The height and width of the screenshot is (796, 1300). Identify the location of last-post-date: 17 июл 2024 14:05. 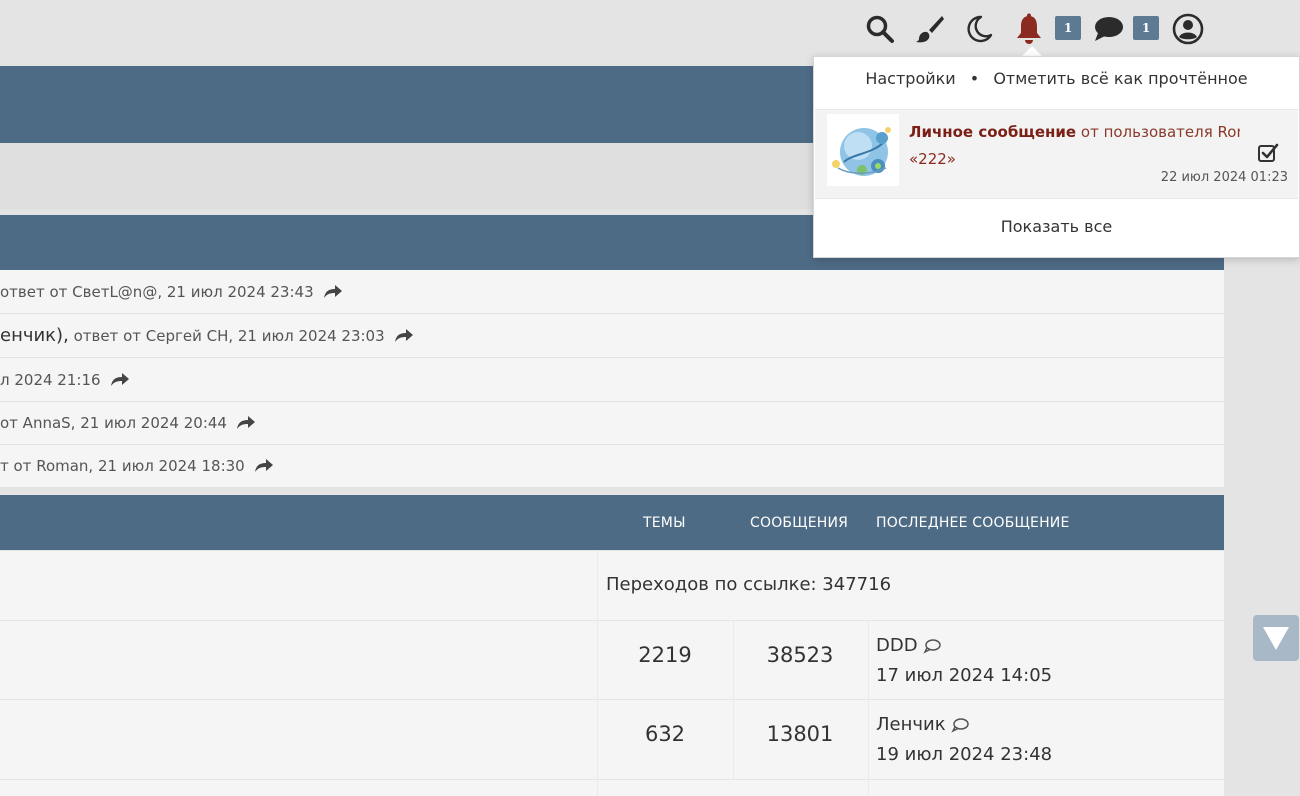
(964, 675).